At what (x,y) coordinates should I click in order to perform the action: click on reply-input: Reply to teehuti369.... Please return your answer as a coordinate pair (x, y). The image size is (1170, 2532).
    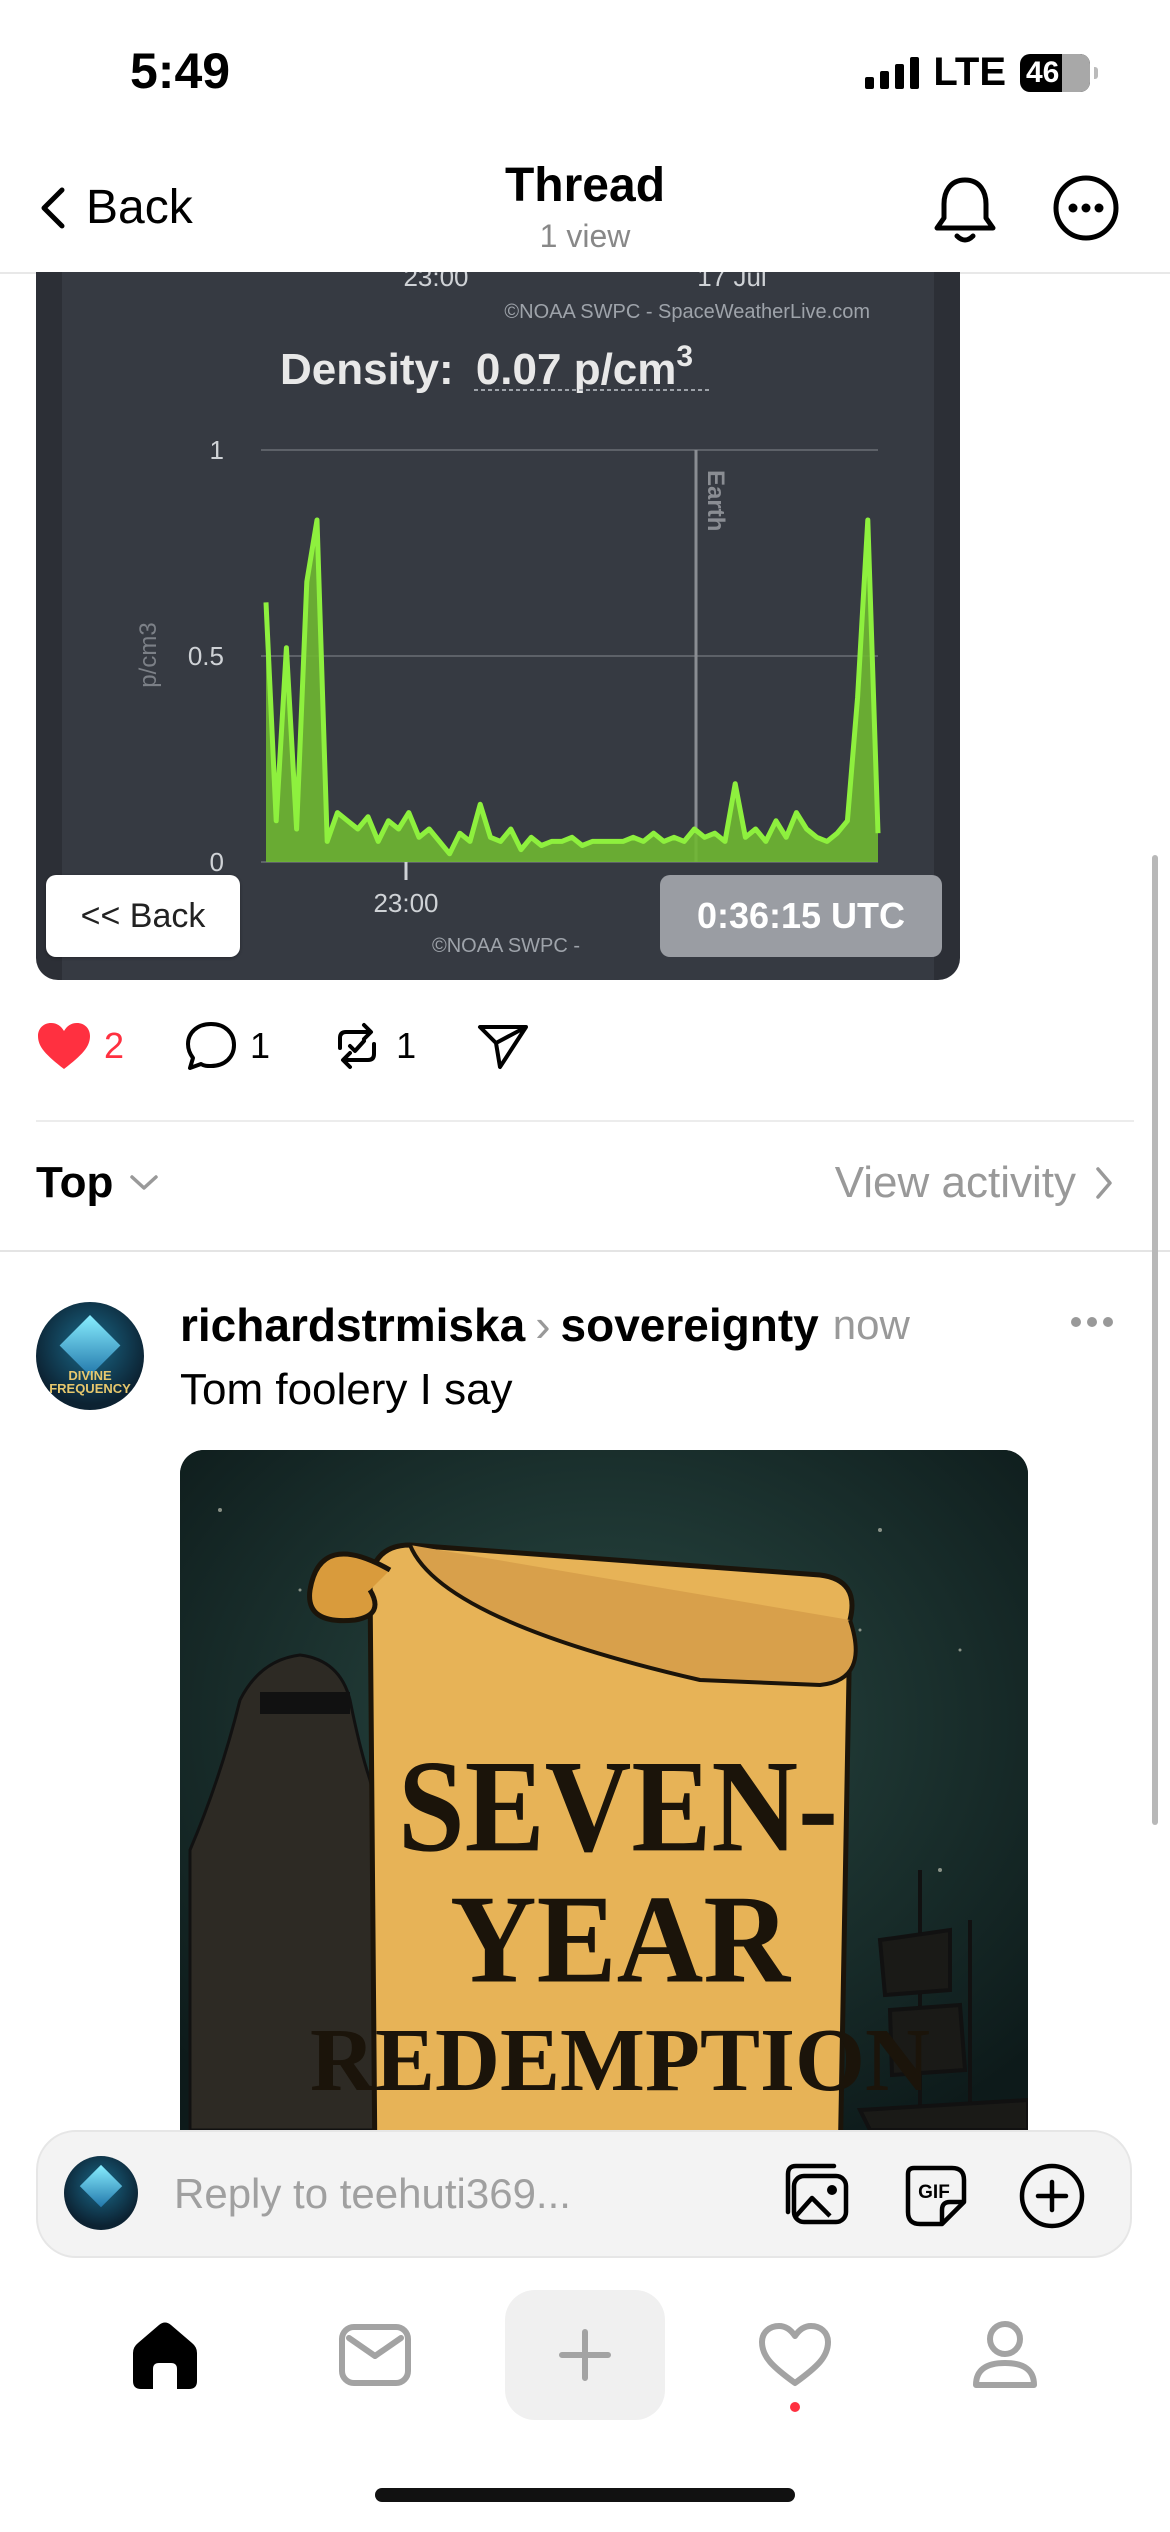
    Looking at the image, I should click on (372, 2194).